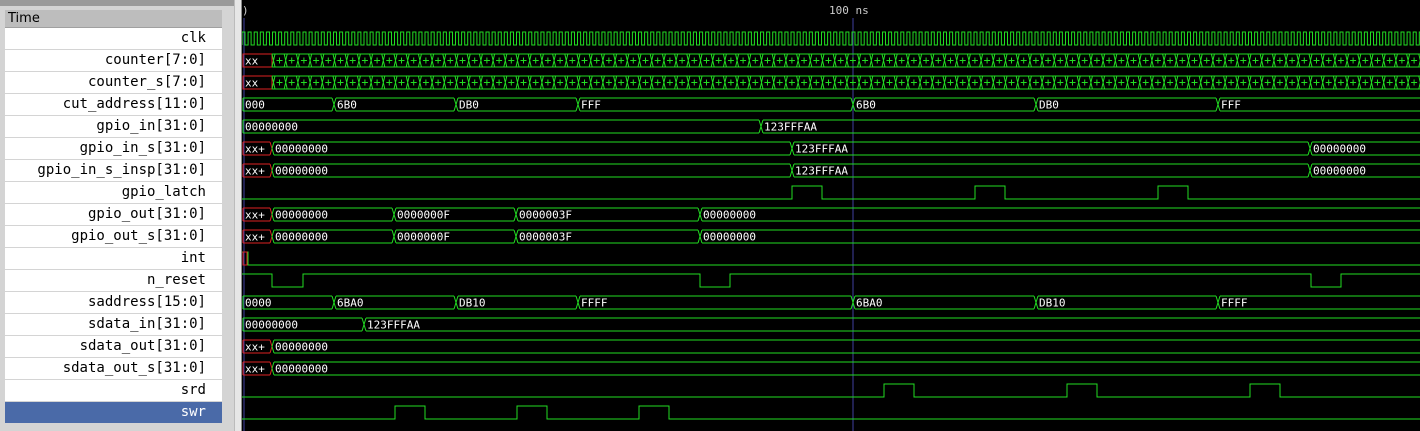  I want to click on signal-panel-header: Time, so click(113, 19).